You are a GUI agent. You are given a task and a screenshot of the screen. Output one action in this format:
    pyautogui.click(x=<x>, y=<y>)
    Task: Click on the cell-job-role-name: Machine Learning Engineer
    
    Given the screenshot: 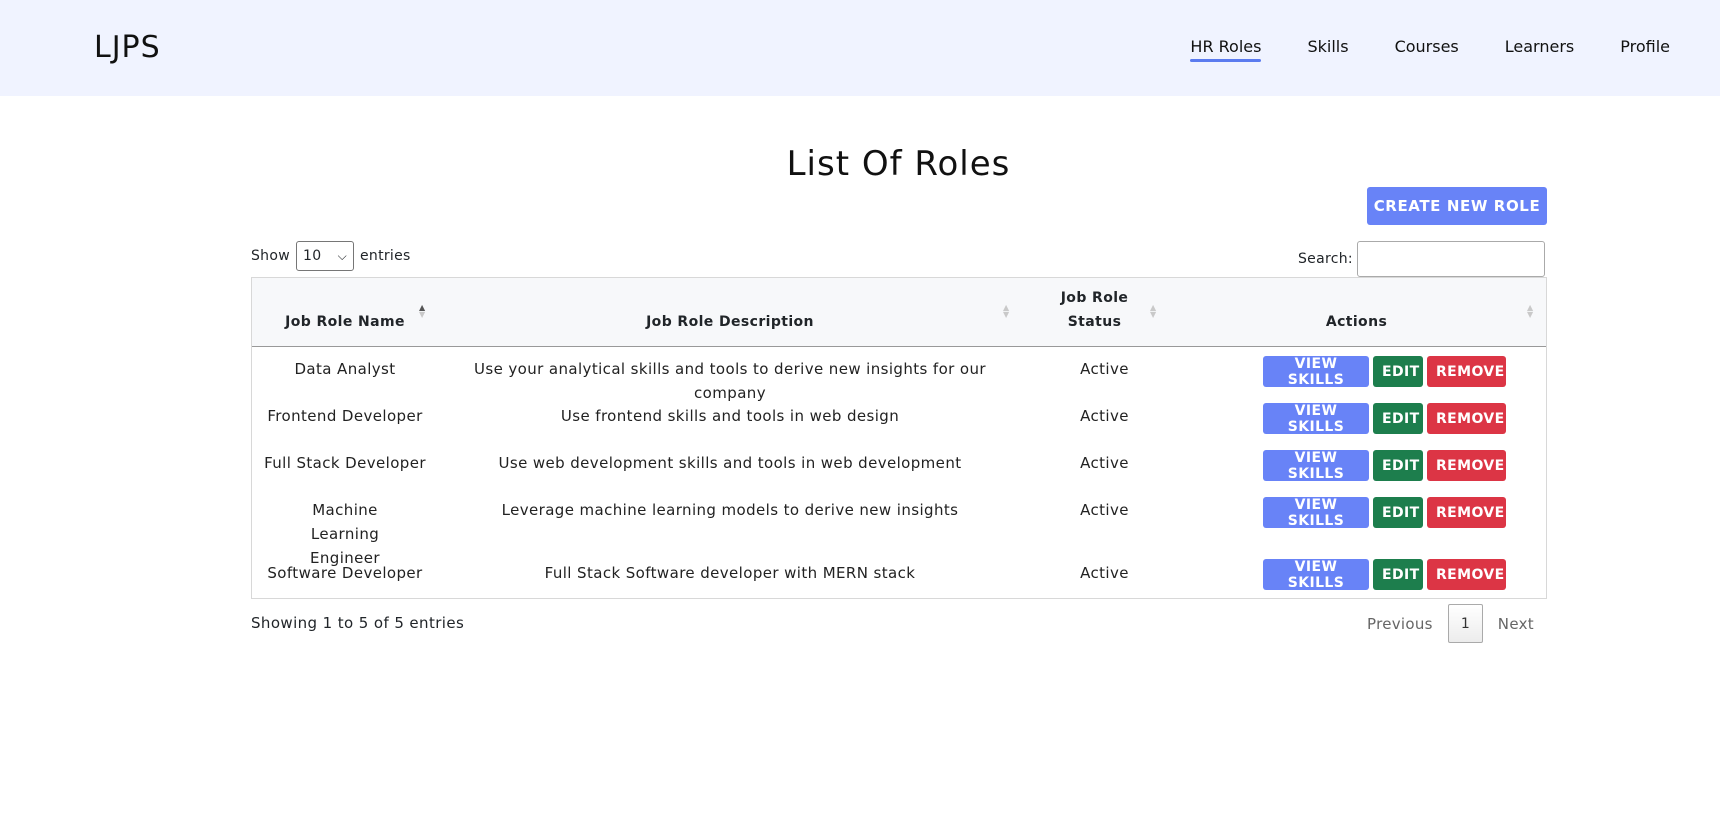 What is the action you would take?
    pyautogui.click(x=344, y=534)
    